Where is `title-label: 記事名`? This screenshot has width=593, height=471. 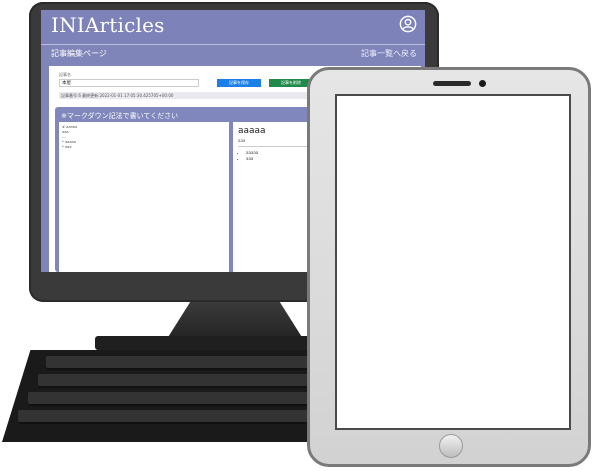
title-label: 記事名 is located at coordinates (65, 74).